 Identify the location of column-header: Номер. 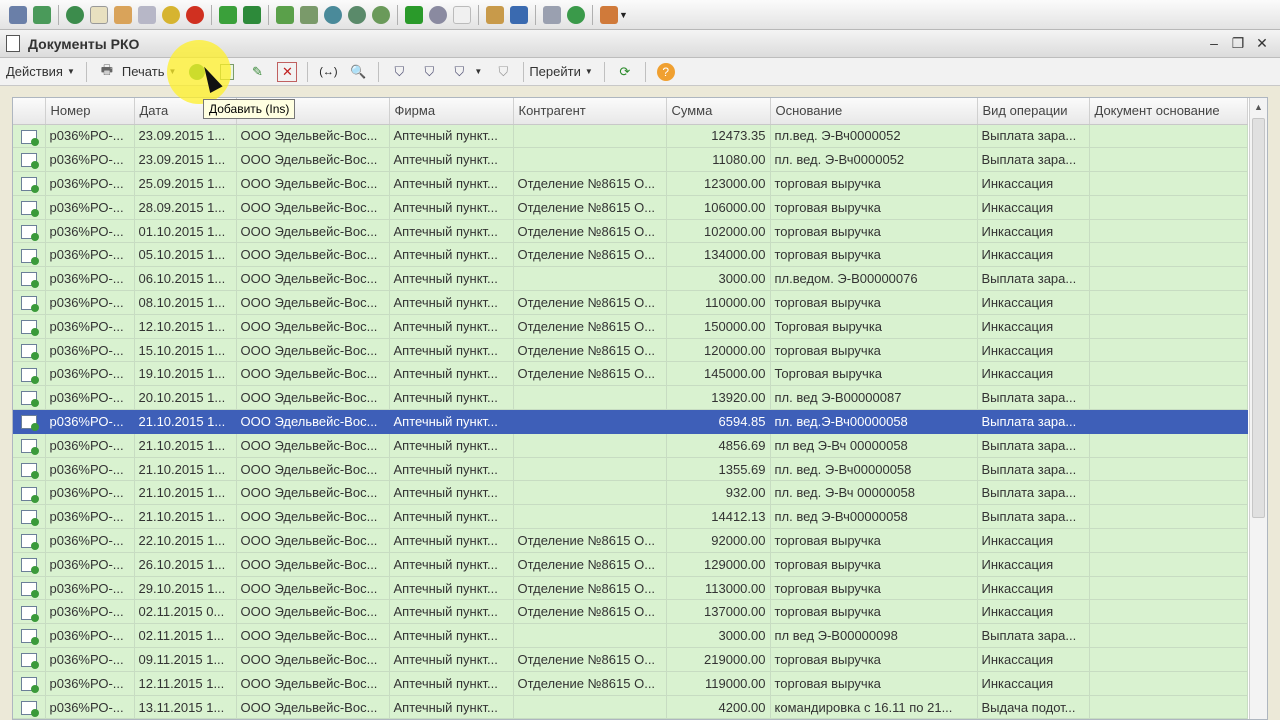
(90, 111).